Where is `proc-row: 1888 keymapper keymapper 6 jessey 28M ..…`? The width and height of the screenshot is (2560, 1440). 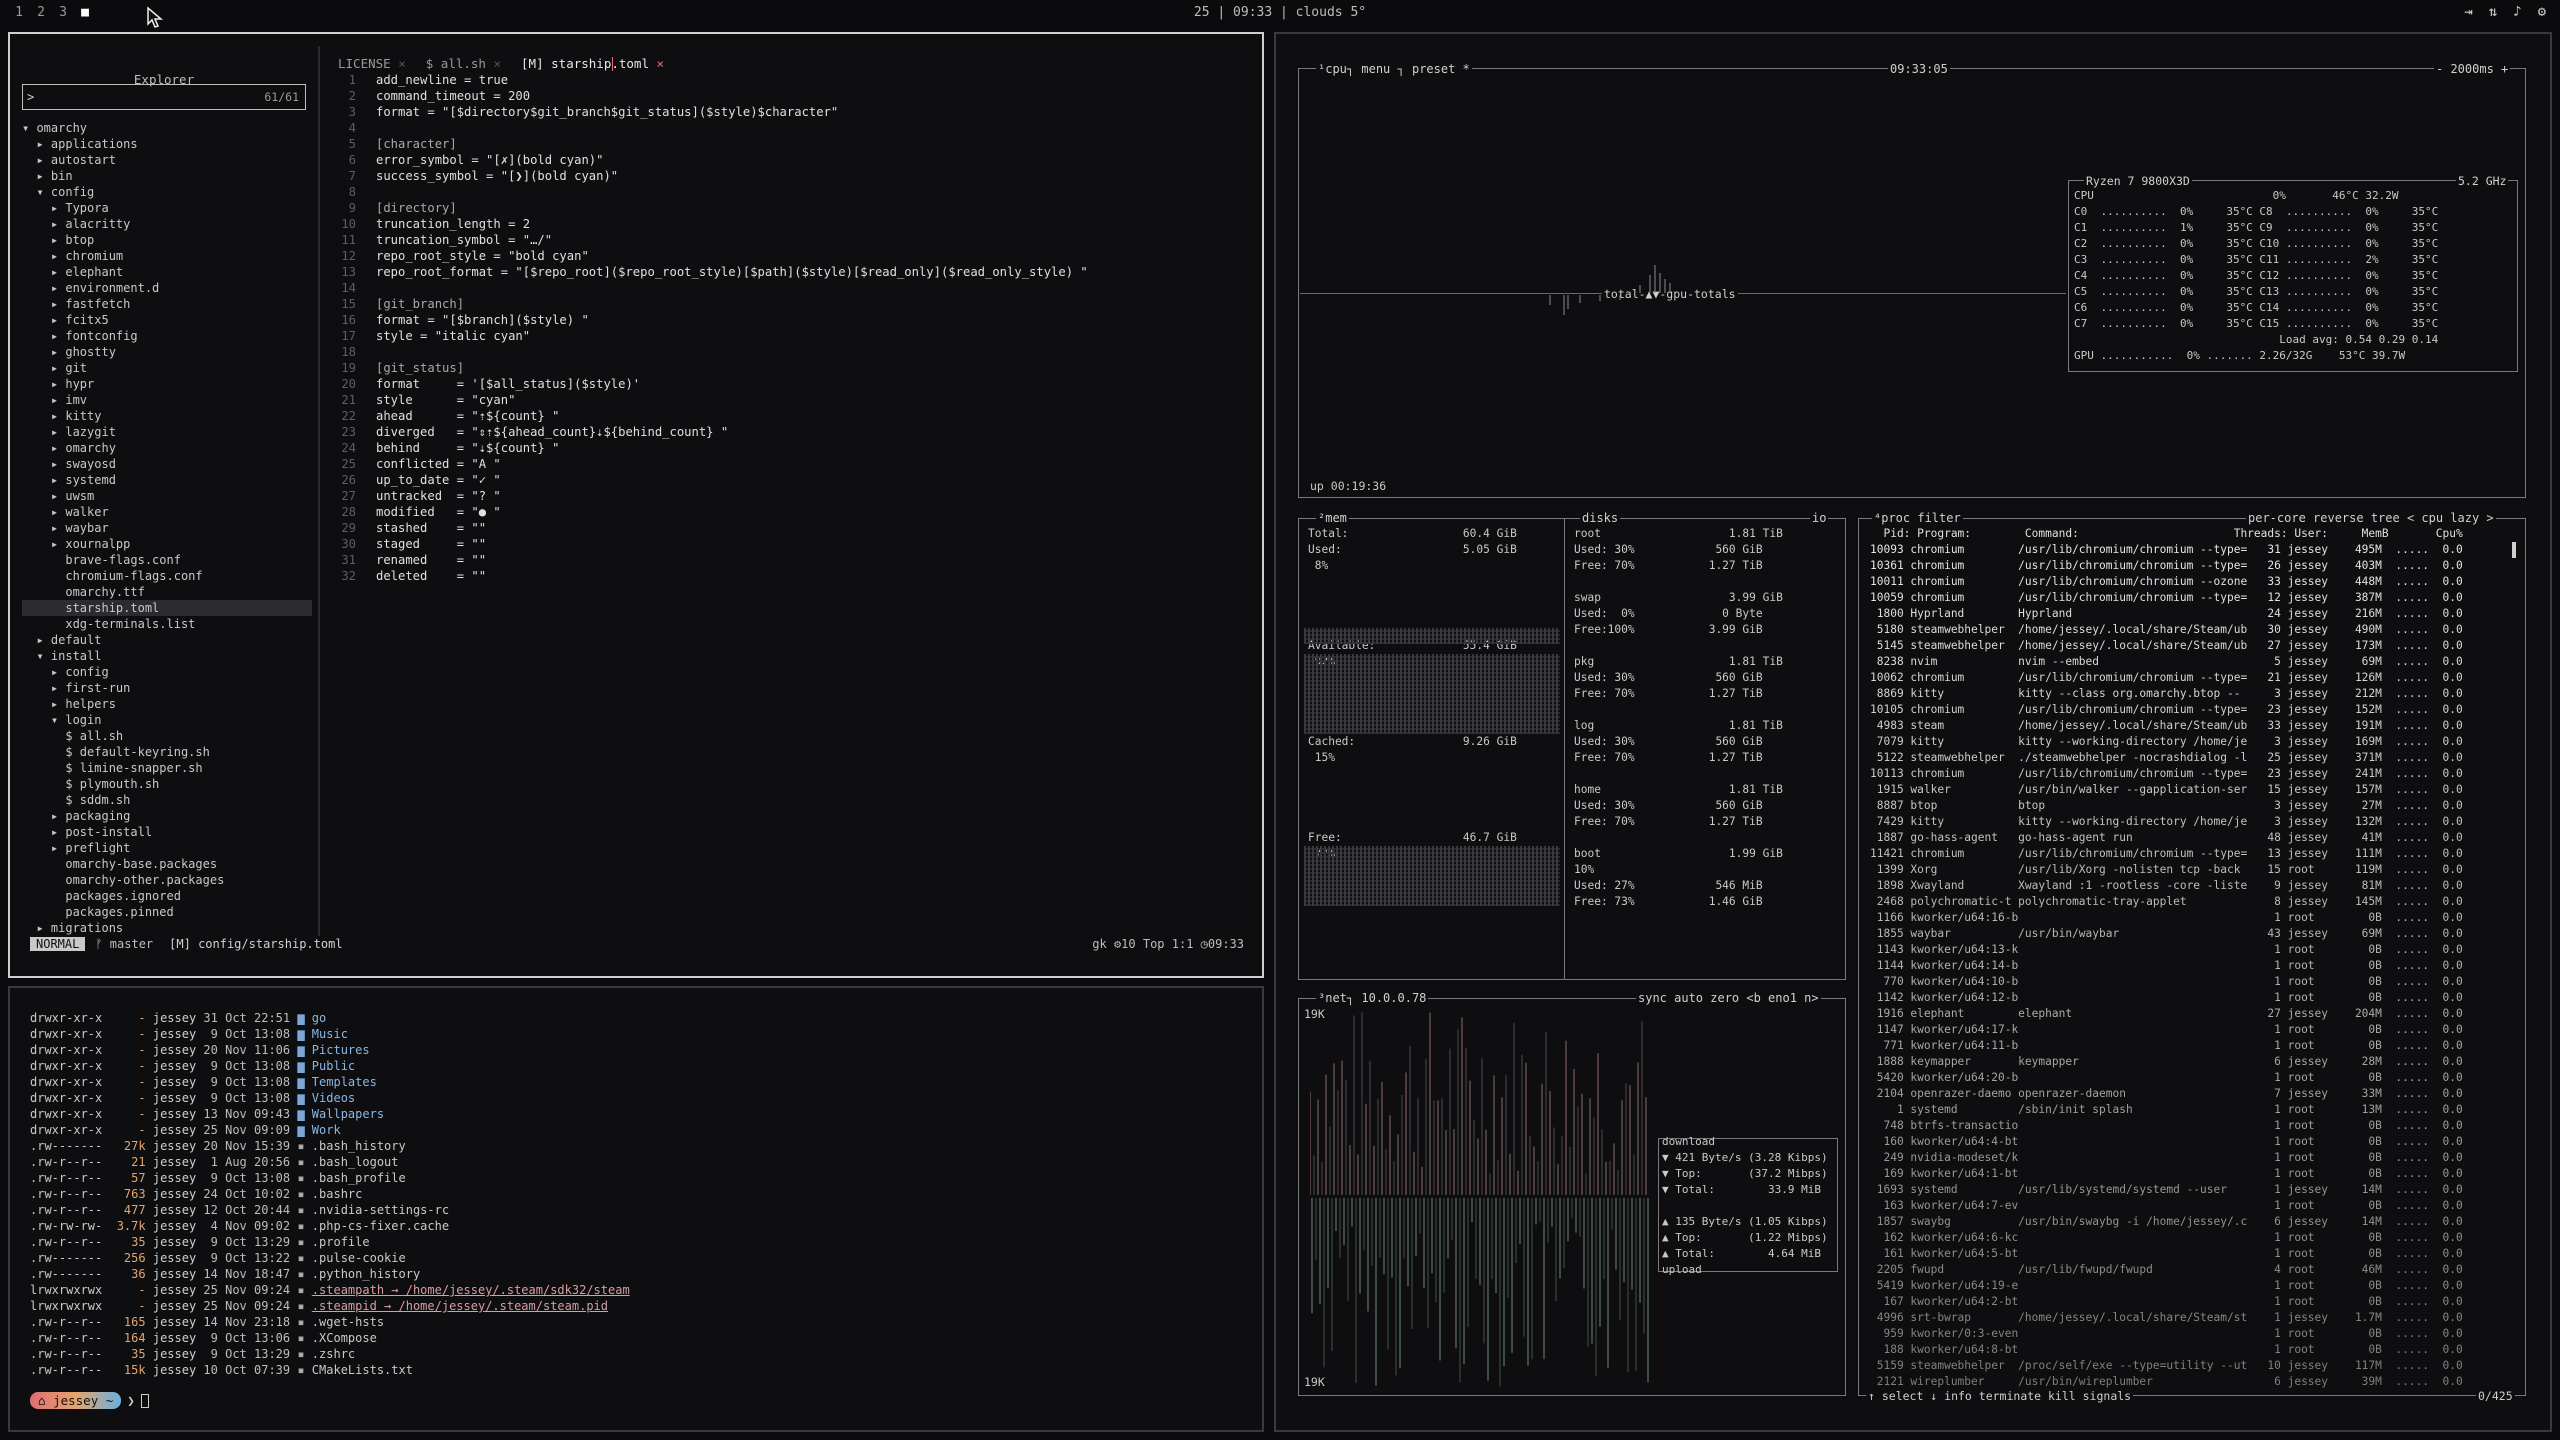
proc-row: 1888 keymapper keymapper 6 jessey 28M ..… is located at coordinates (2195, 1062).